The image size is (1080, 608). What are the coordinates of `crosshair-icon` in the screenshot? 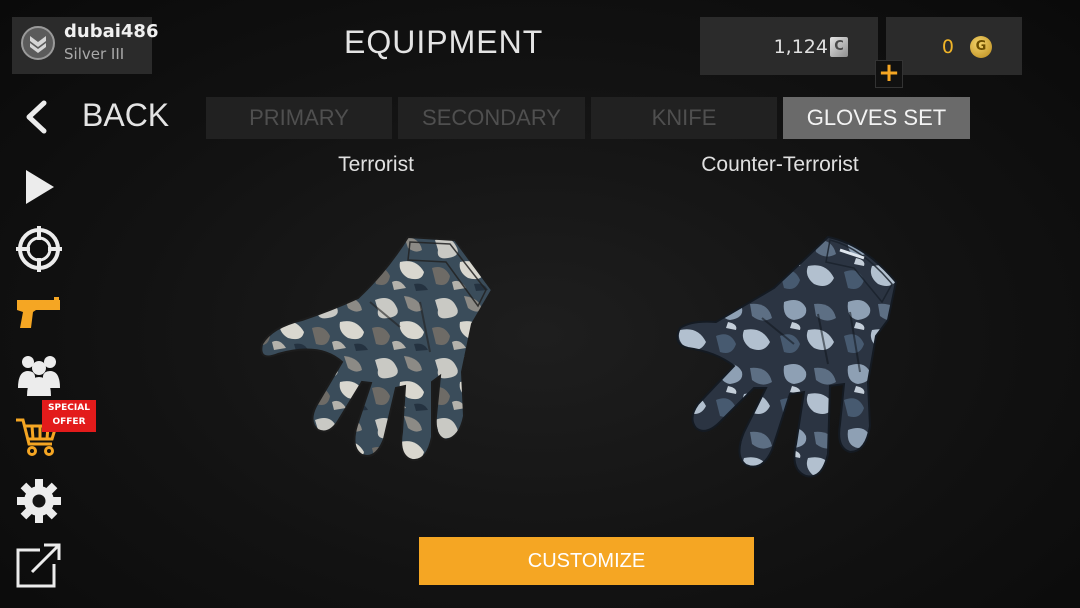 It's located at (39, 249).